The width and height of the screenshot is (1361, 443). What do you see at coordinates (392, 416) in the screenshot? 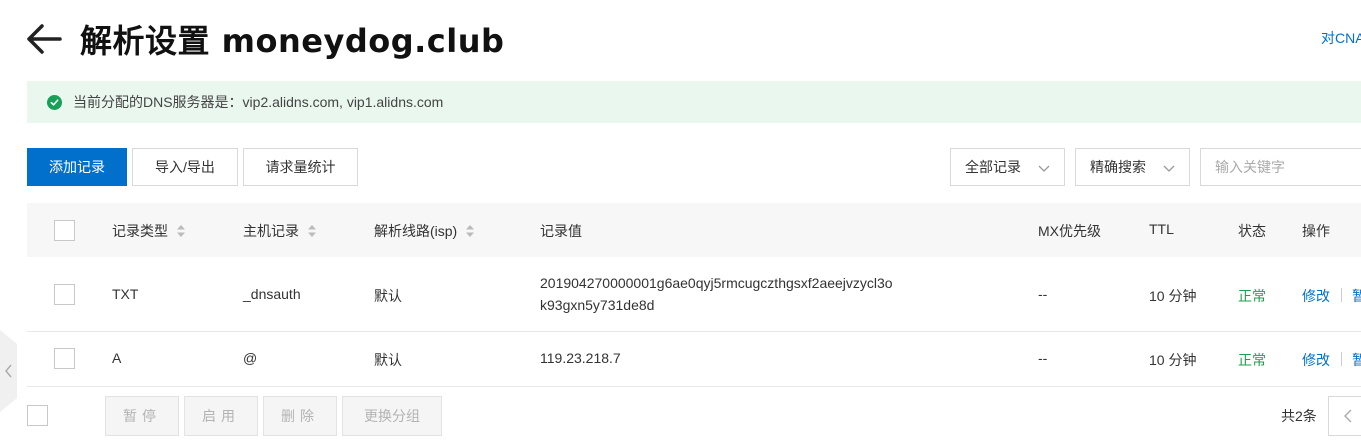
I see `change-group-button: 更换分组` at bounding box center [392, 416].